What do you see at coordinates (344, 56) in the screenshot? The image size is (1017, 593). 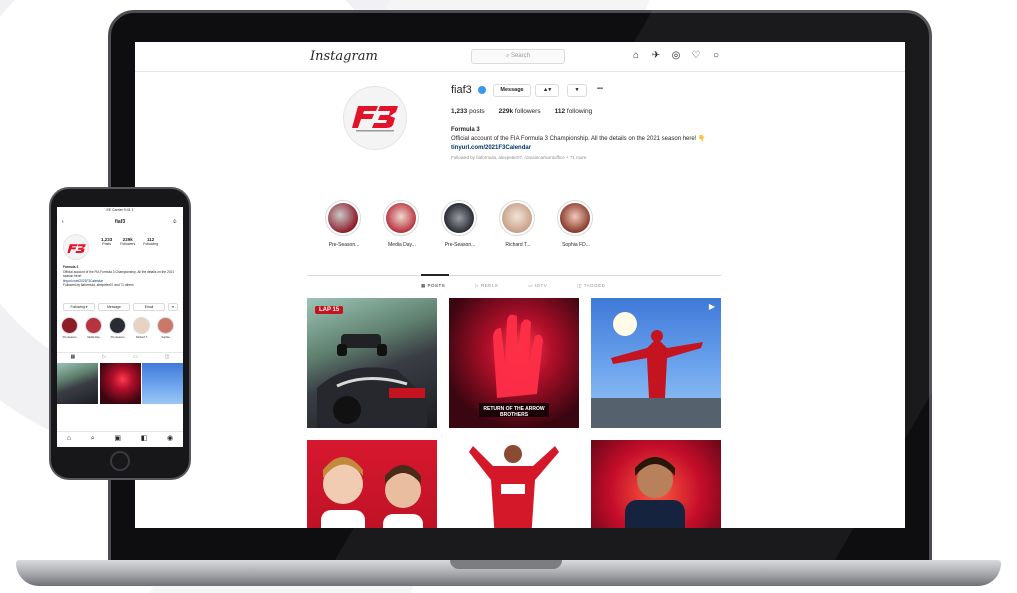 I see `instagram-logo: Instagram` at bounding box center [344, 56].